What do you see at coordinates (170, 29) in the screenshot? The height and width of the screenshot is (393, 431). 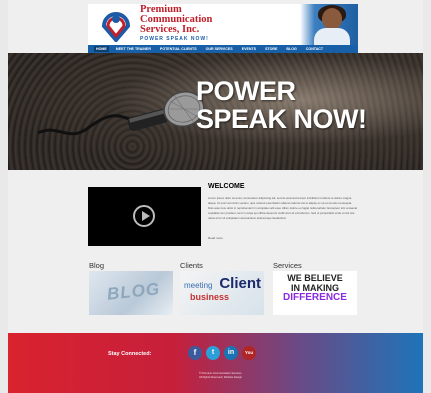 I see `brand-line-3: Services, Inc.` at bounding box center [170, 29].